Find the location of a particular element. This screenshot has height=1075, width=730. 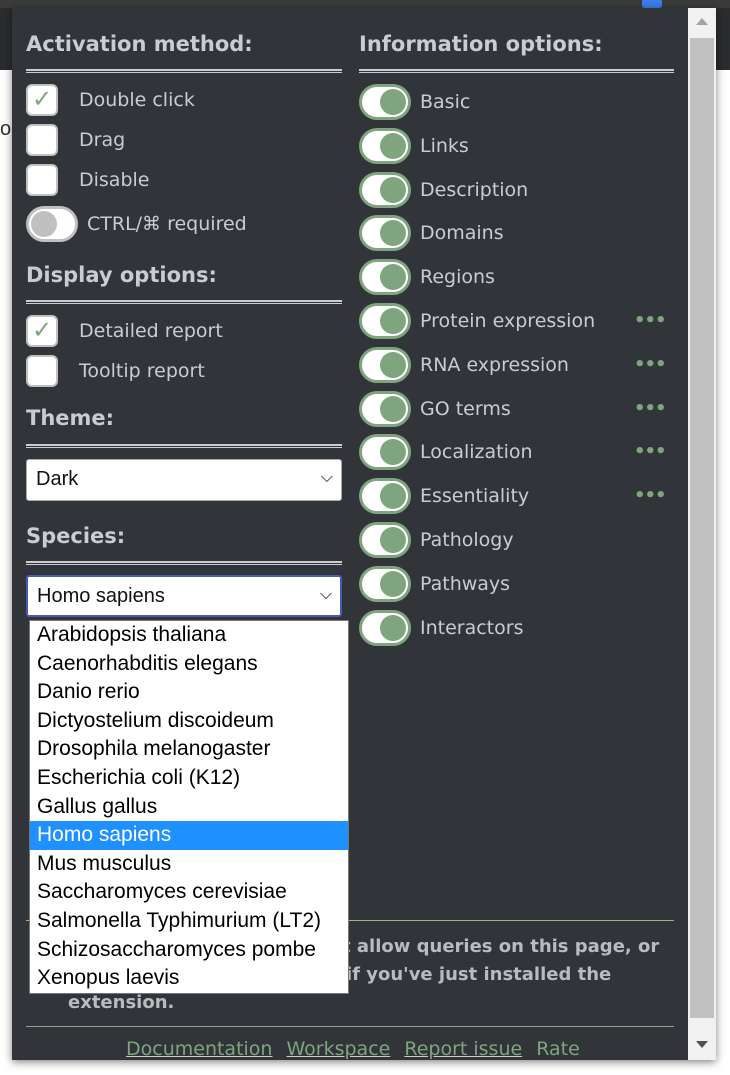

species-option: Salmonella Typhimurium (LT2) is located at coordinates (189, 921).